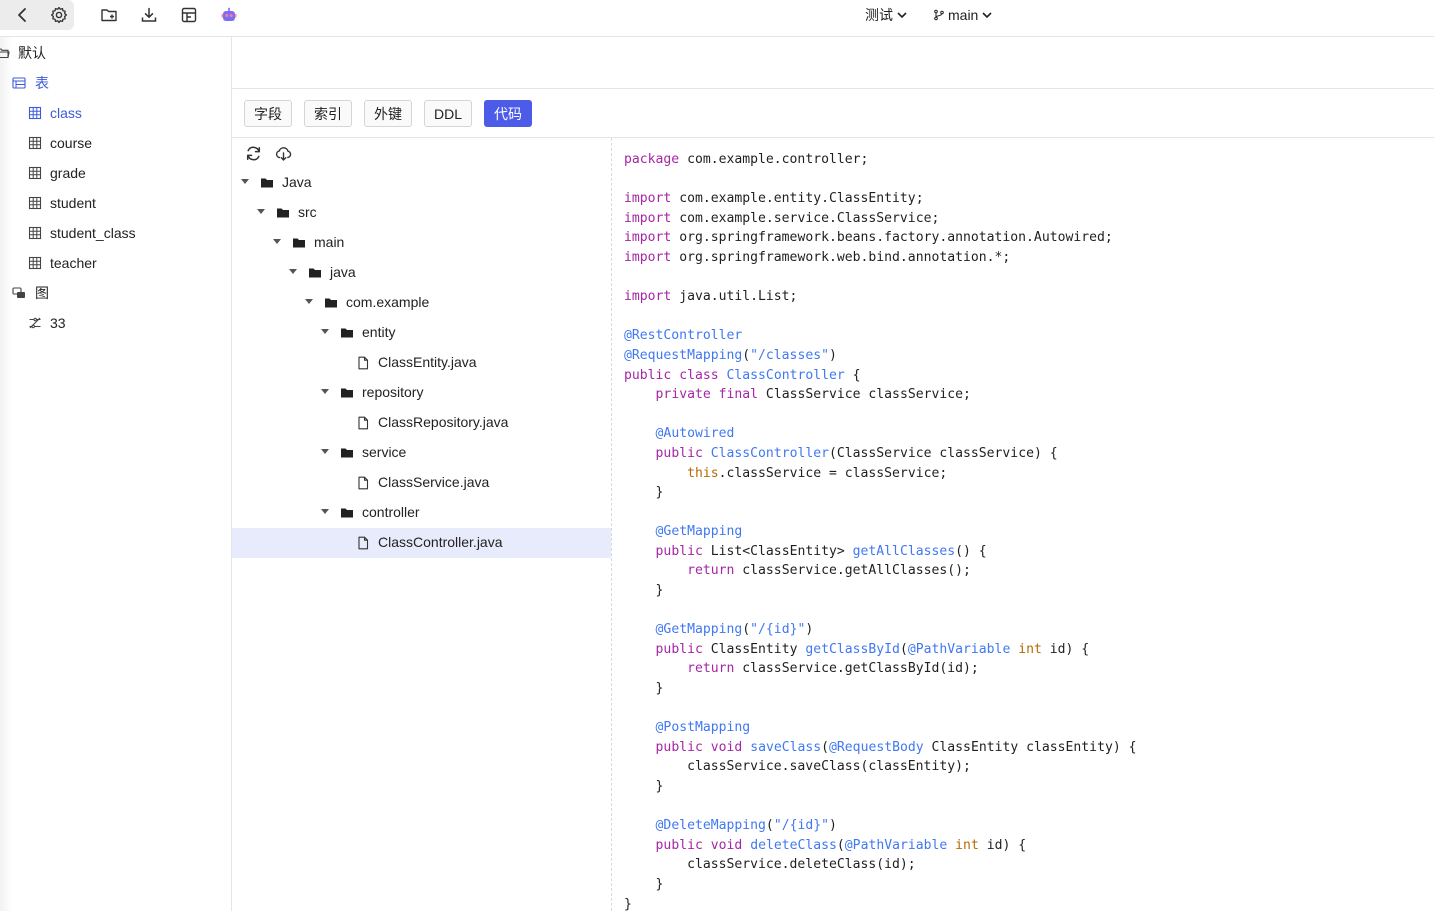 This screenshot has width=1434, height=911. I want to click on tree-node-label: ClassRepository.java, so click(443, 422).